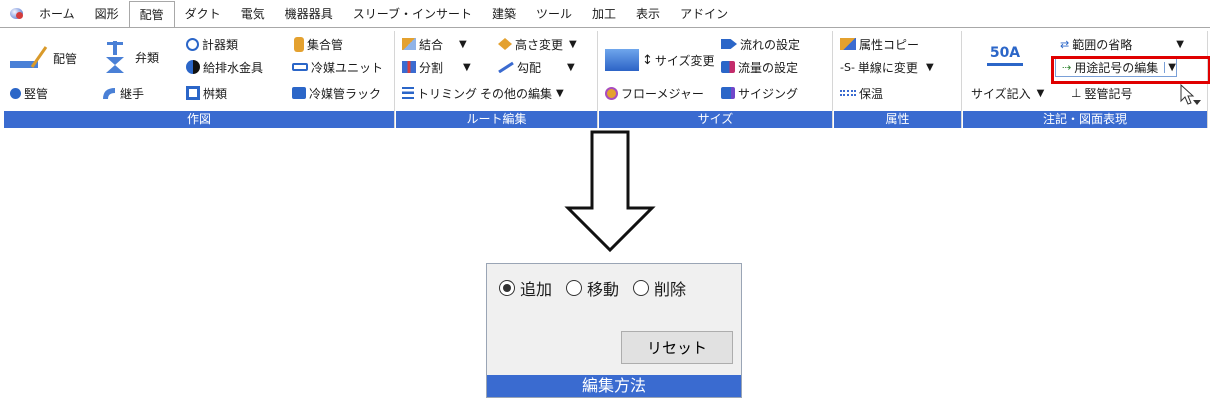 The height and width of the screenshot is (400, 1210). I want to click on flow-setting-button: 流れの設定, so click(760, 44).